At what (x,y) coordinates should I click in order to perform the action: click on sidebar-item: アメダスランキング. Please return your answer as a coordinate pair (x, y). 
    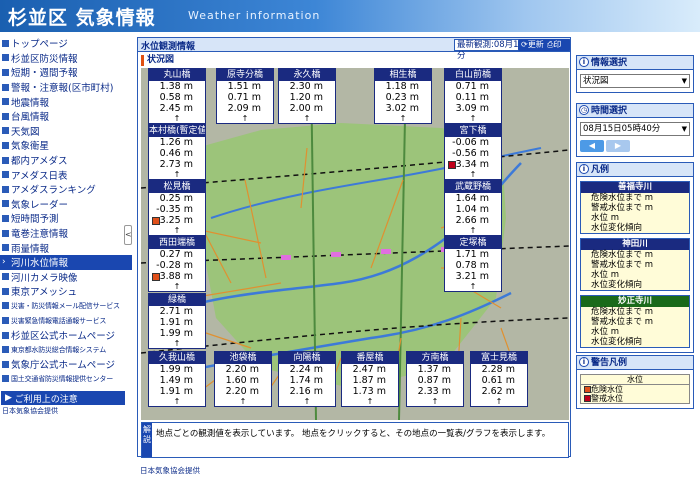
    Looking at the image, I should click on (66, 189).